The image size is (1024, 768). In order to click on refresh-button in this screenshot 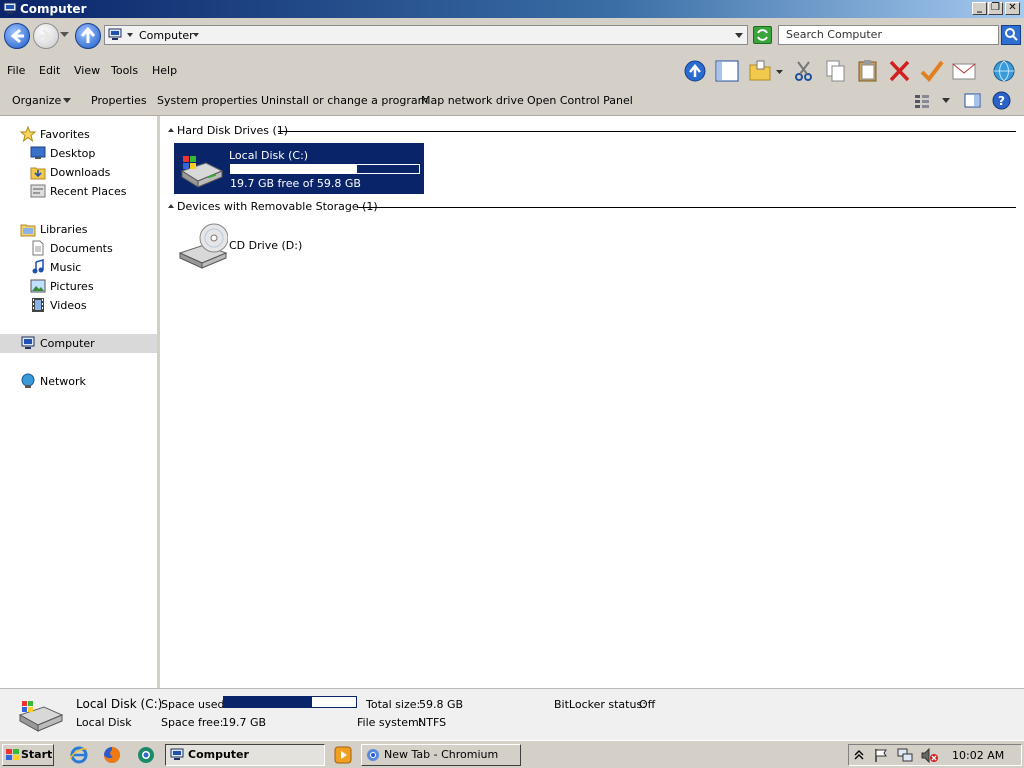, I will do `click(762, 35)`.